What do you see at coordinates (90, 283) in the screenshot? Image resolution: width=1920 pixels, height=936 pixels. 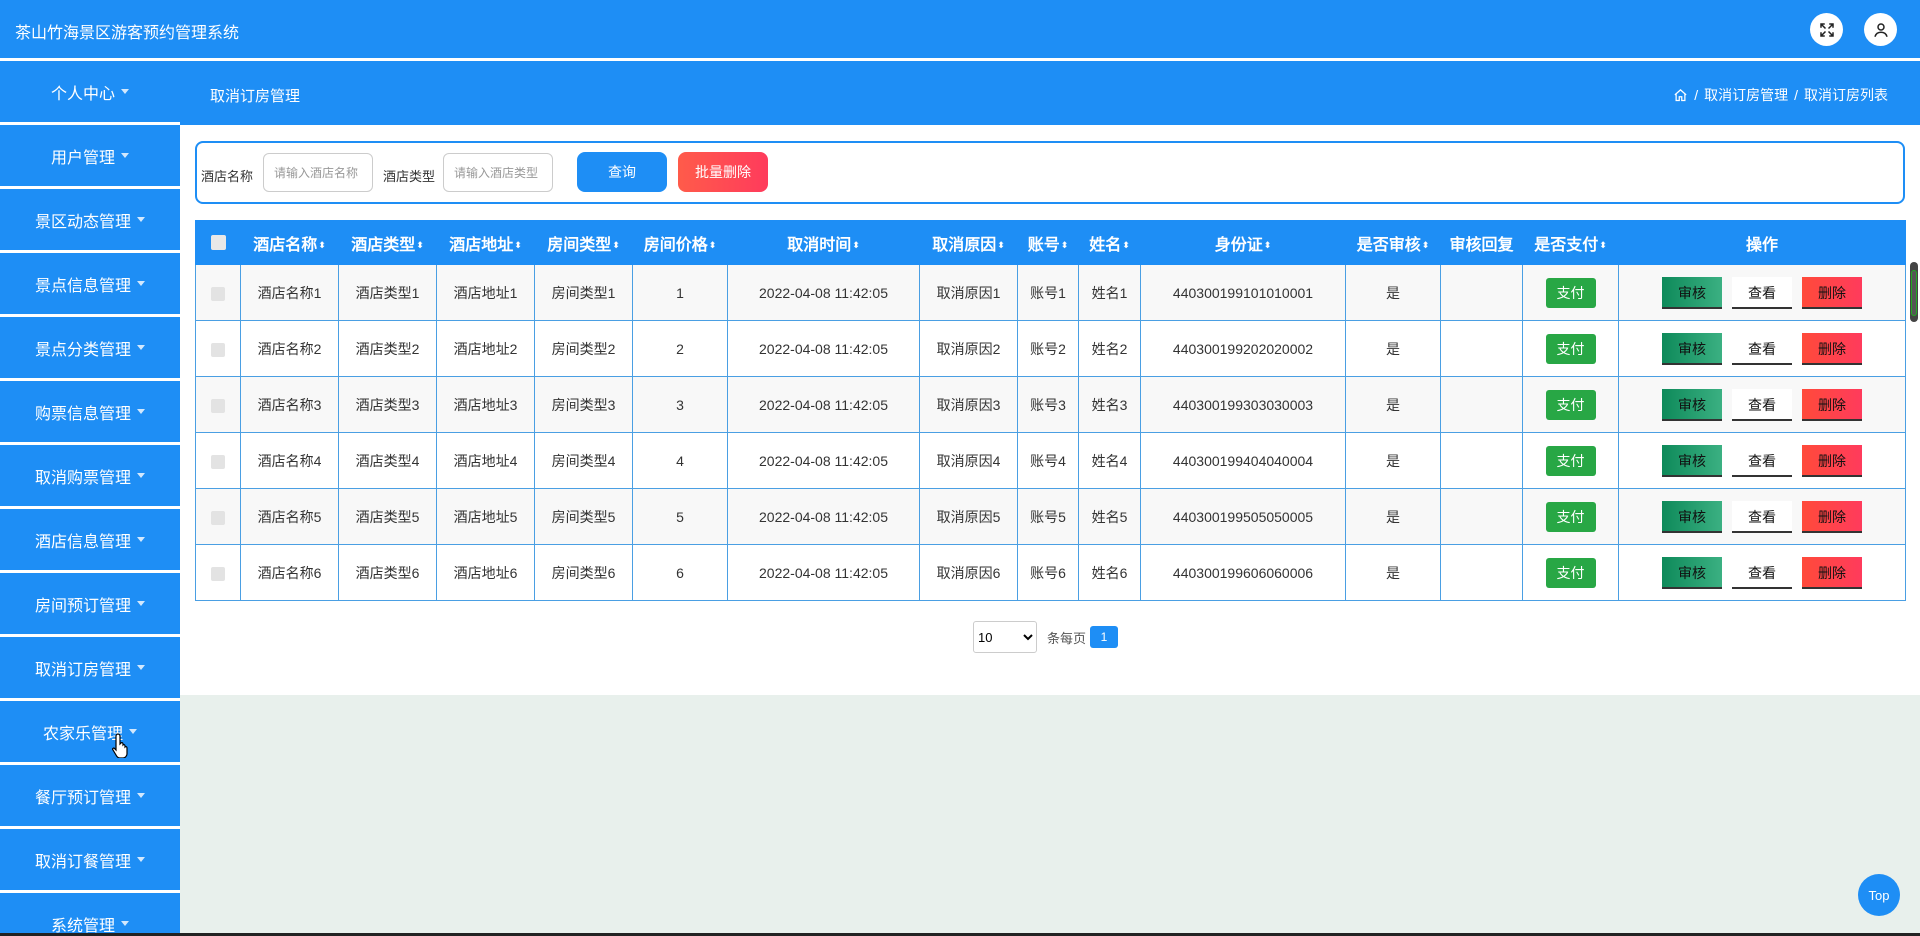 I see `sidebar-item-spot-info: 景点信息管理` at bounding box center [90, 283].